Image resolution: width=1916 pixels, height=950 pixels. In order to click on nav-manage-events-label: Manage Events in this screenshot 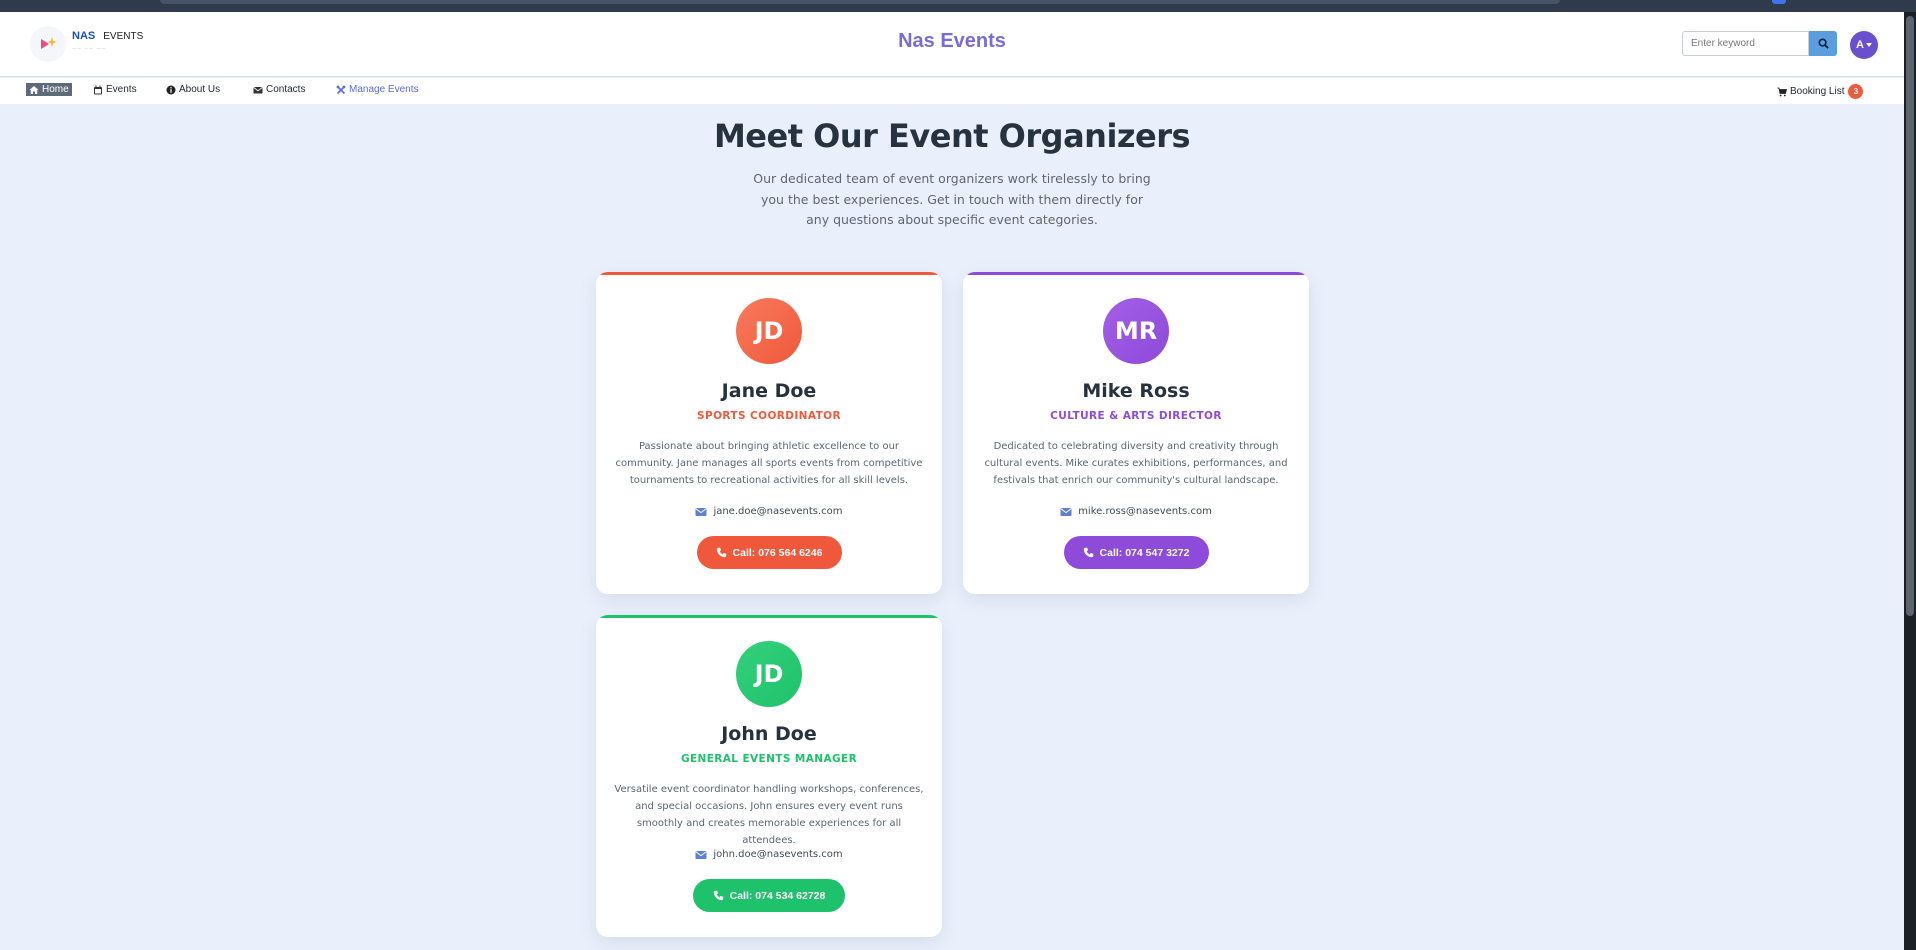, I will do `click(384, 89)`.